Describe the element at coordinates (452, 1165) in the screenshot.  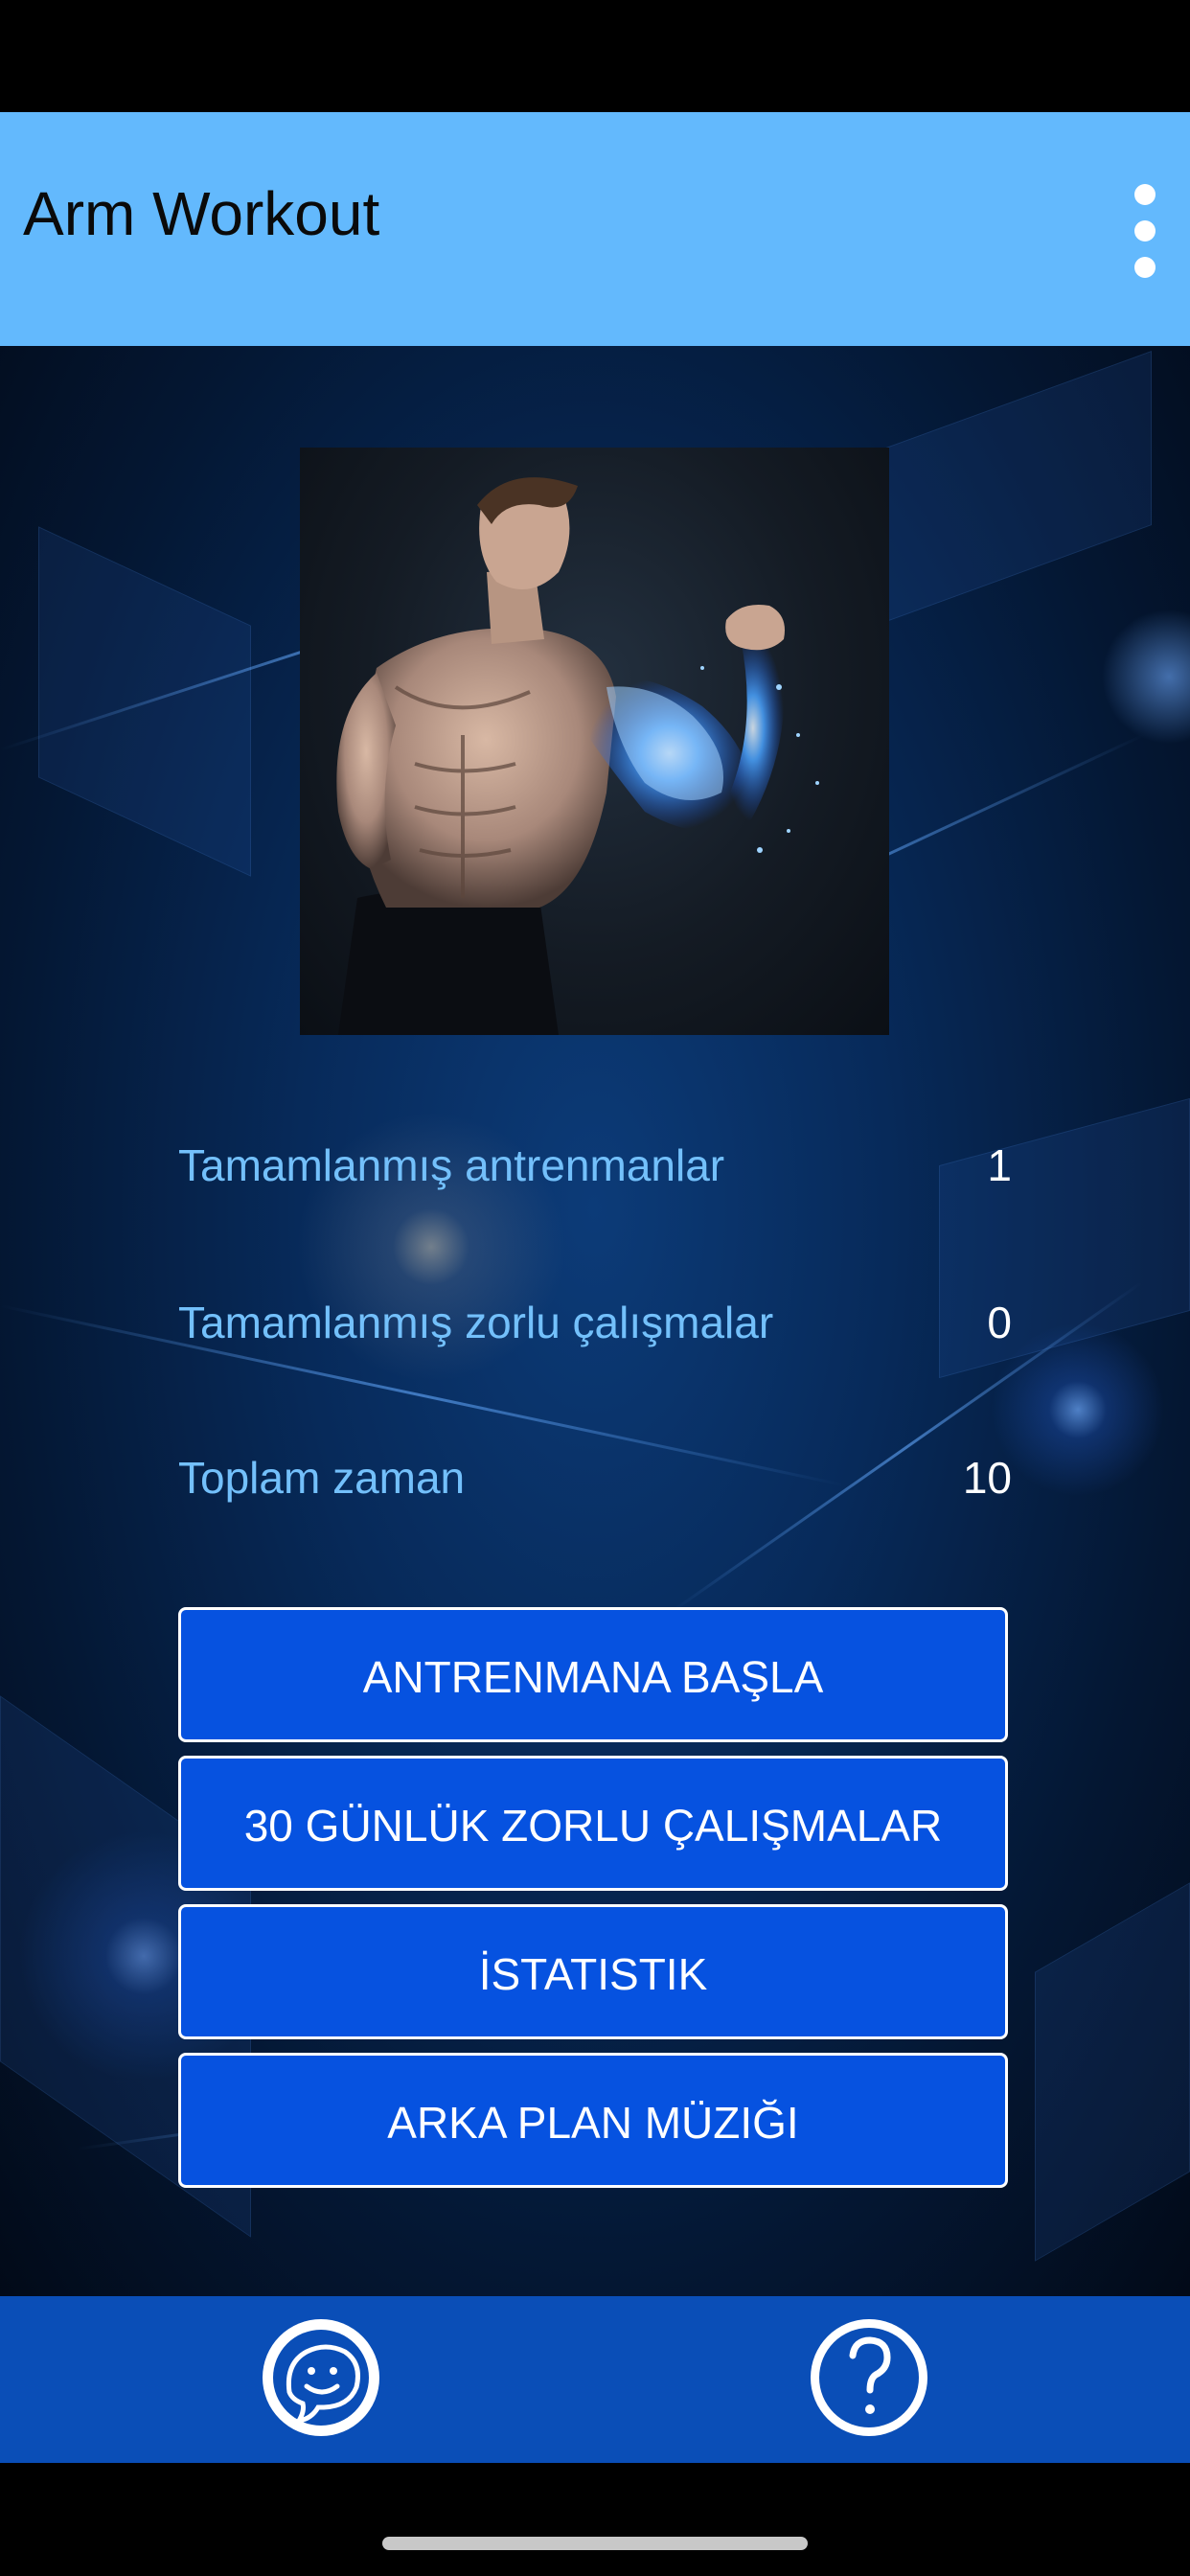
I see `stat-label: Tamamlanmış antrenmanlar` at that location.